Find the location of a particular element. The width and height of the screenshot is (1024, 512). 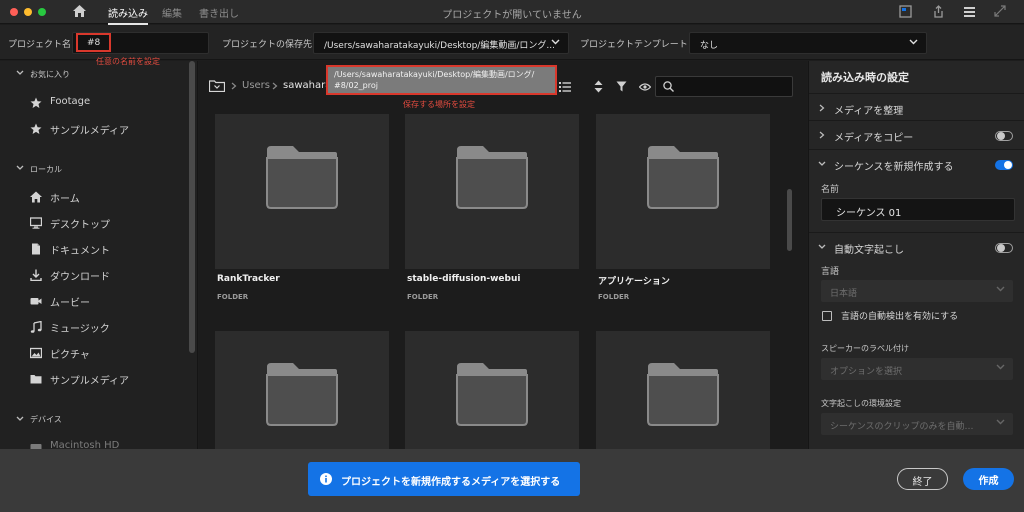

language-dropdown: 日本語 is located at coordinates (917, 291).